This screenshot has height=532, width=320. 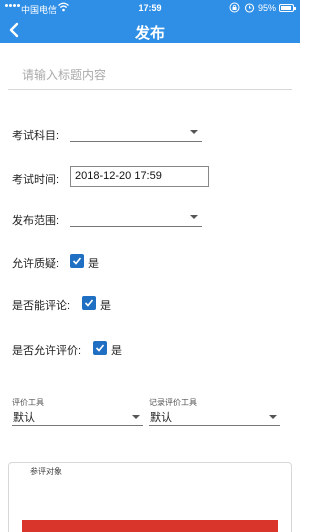 I want to click on allow-evaluation-label: 是否允许评价:, so click(x=47, y=351).